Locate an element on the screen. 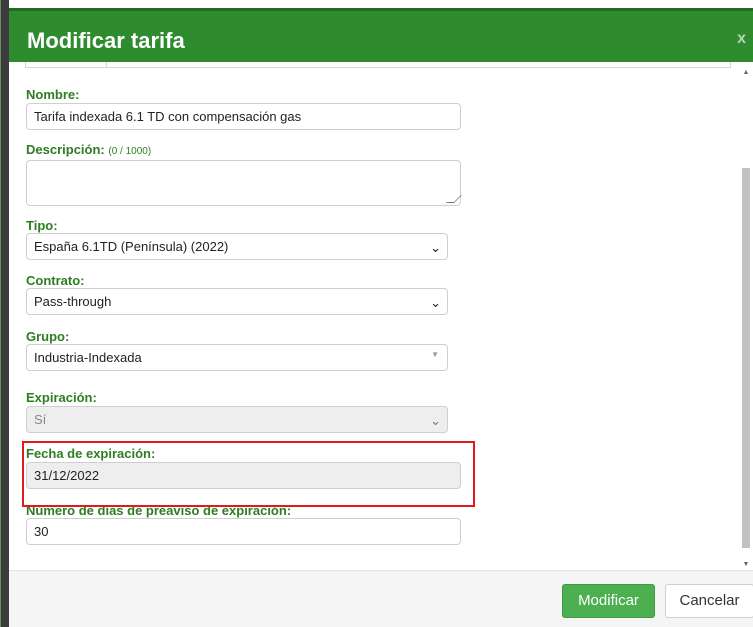 The height and width of the screenshot is (627, 753). expiracion-select: Sí ⌄ is located at coordinates (237, 419).